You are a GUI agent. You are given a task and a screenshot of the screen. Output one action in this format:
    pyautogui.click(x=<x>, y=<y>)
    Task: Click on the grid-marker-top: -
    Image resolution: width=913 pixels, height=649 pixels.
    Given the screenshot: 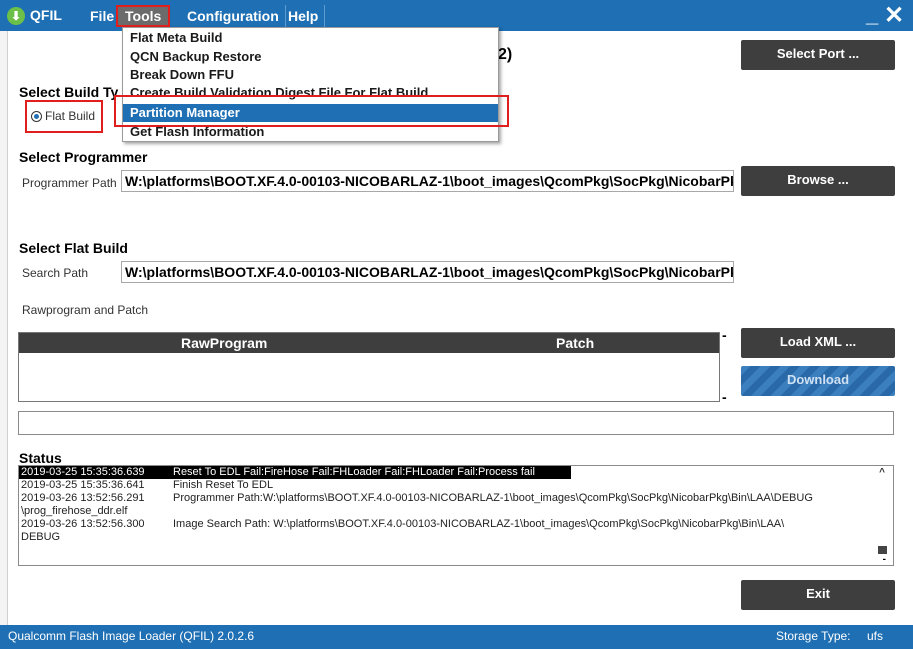 What is the action you would take?
    pyautogui.click(x=724, y=335)
    